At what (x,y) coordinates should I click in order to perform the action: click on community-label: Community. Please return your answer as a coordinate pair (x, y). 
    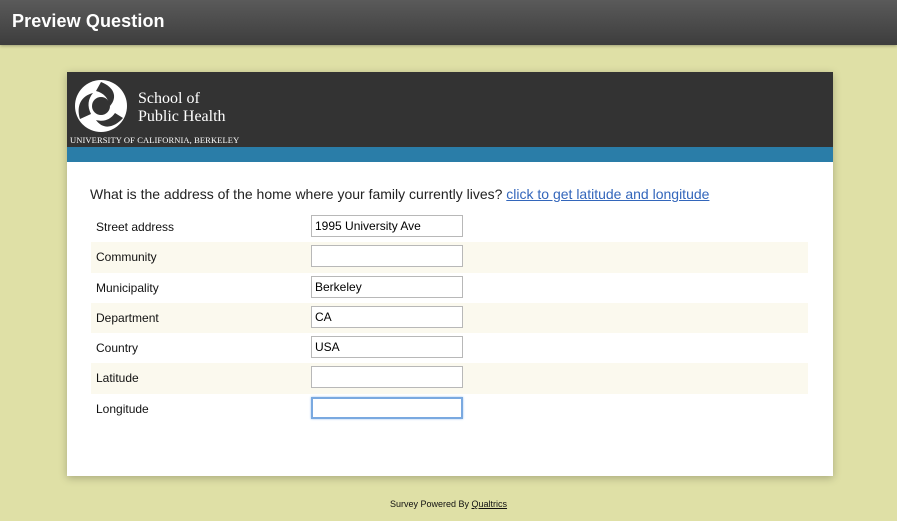
    Looking at the image, I should click on (126, 257).